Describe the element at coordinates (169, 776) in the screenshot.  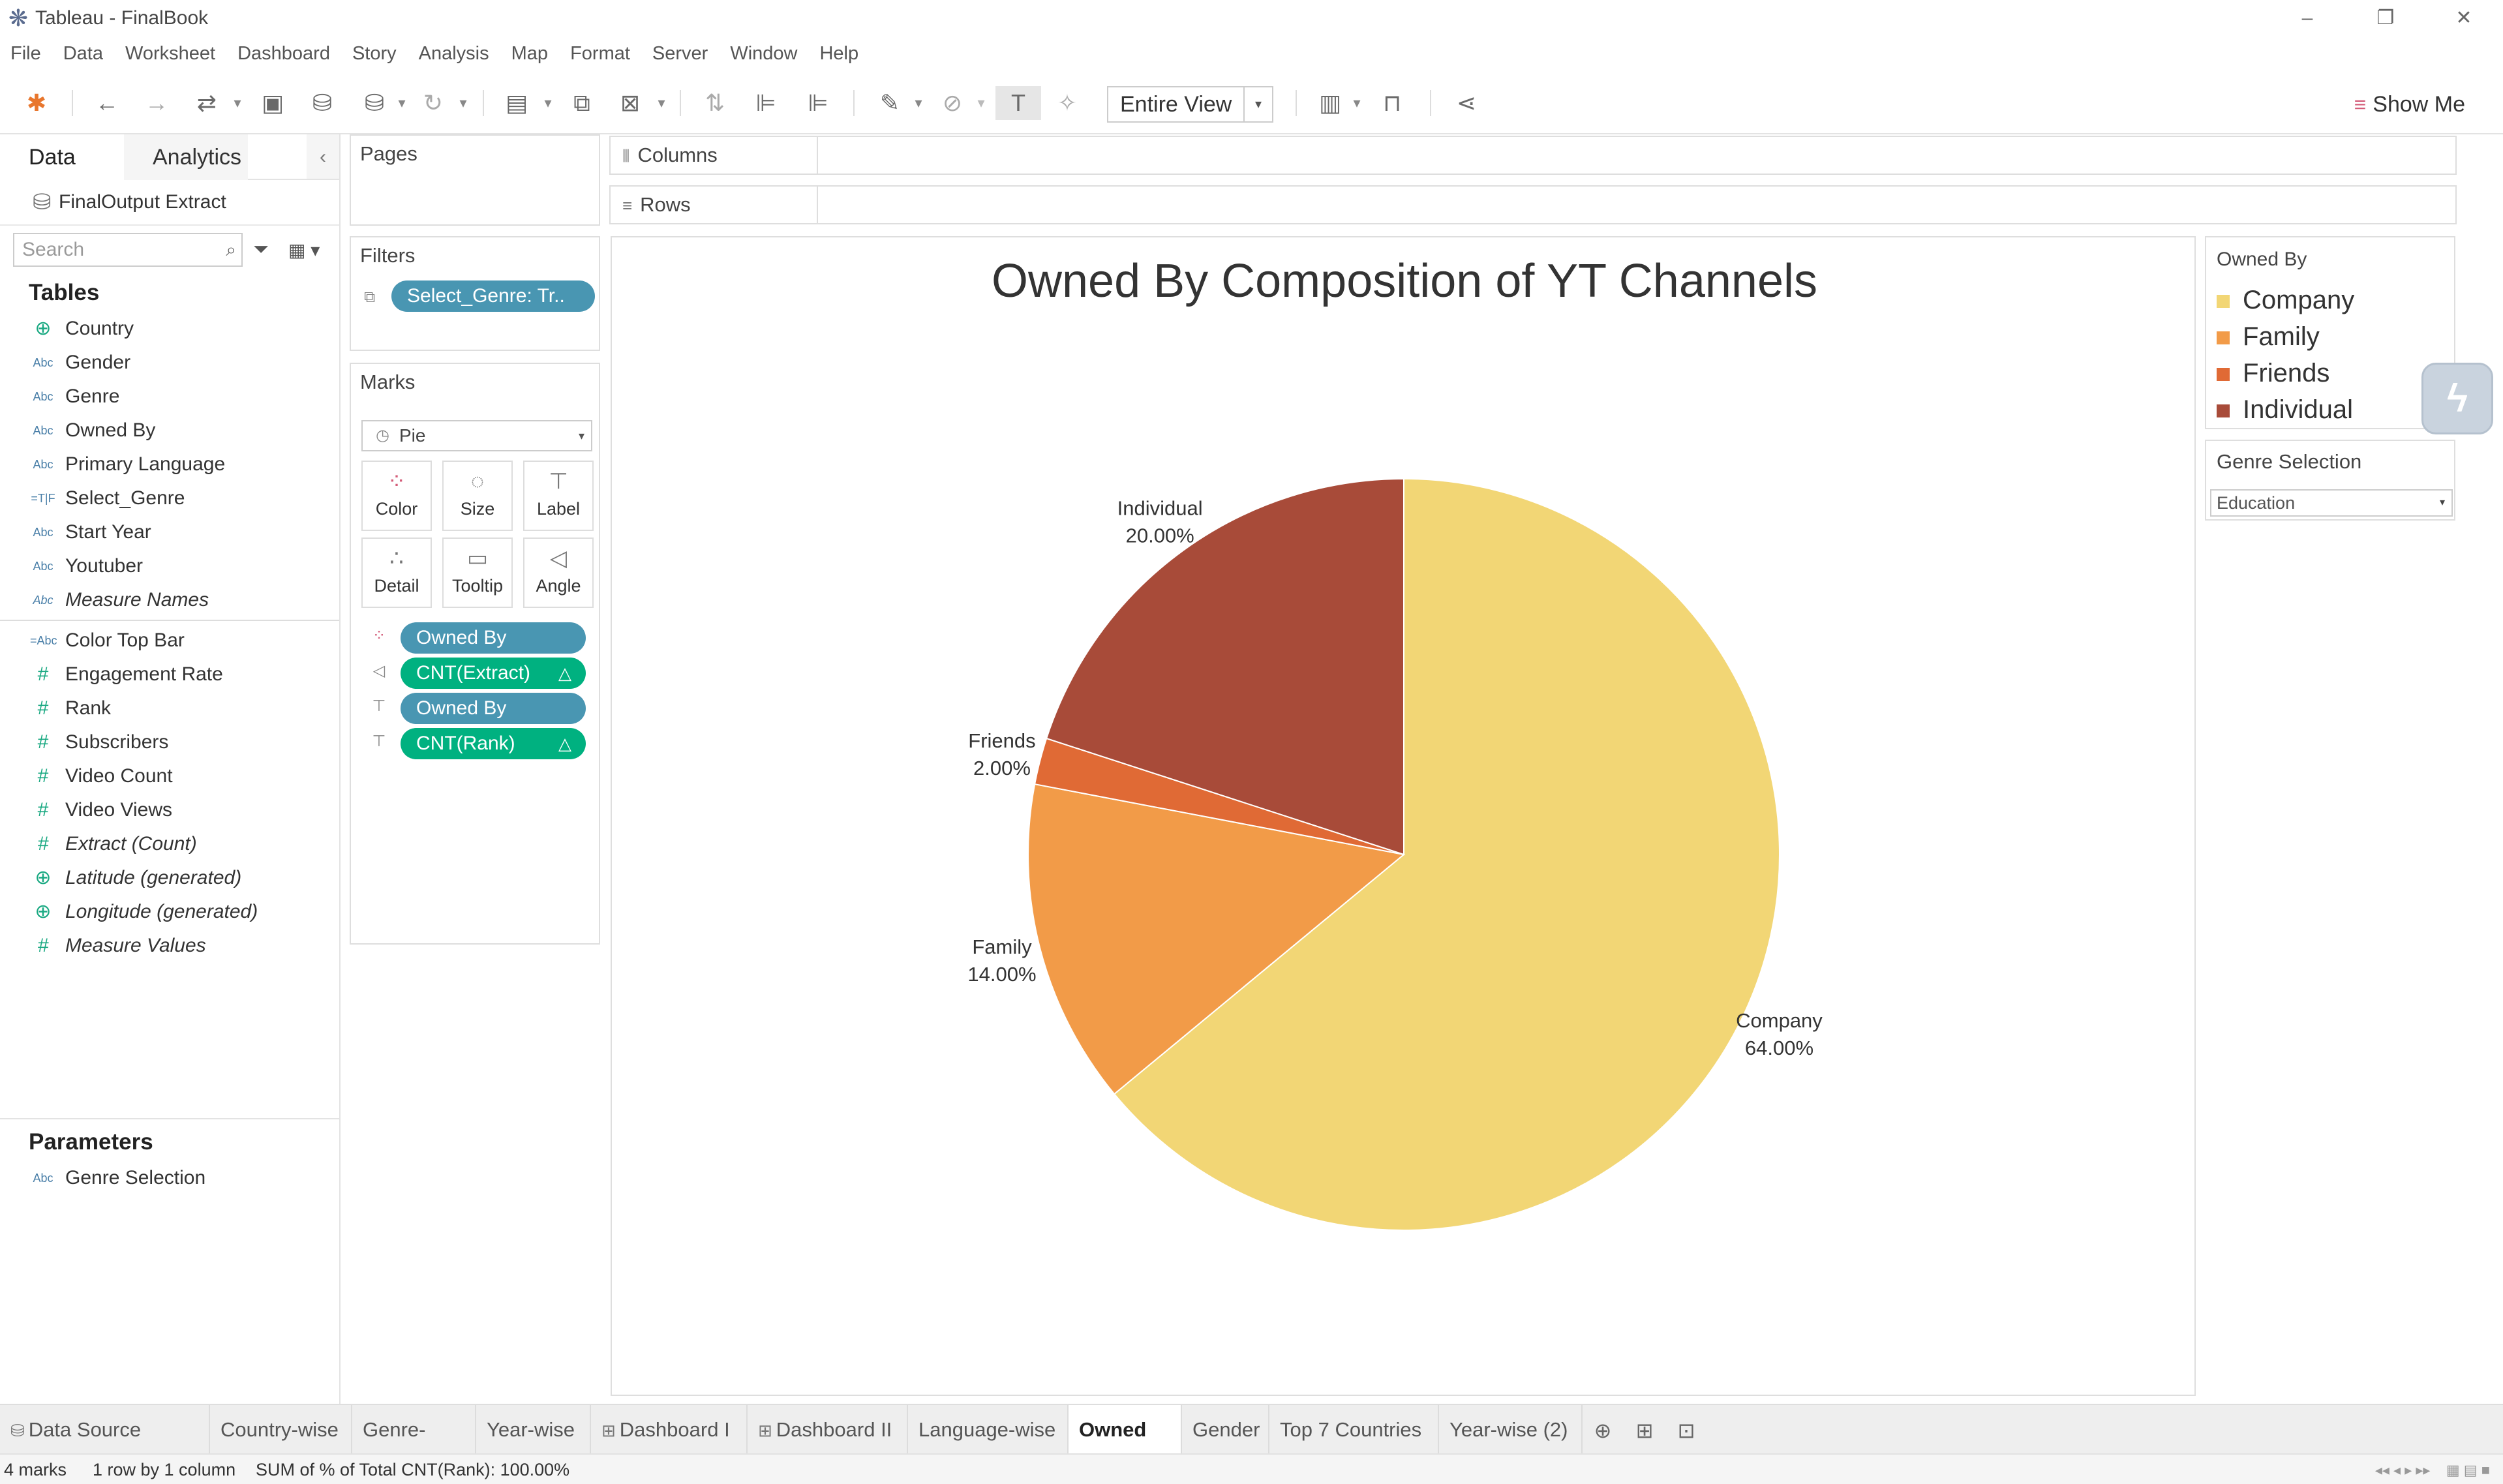
I see `field-video-count: # Video Count` at that location.